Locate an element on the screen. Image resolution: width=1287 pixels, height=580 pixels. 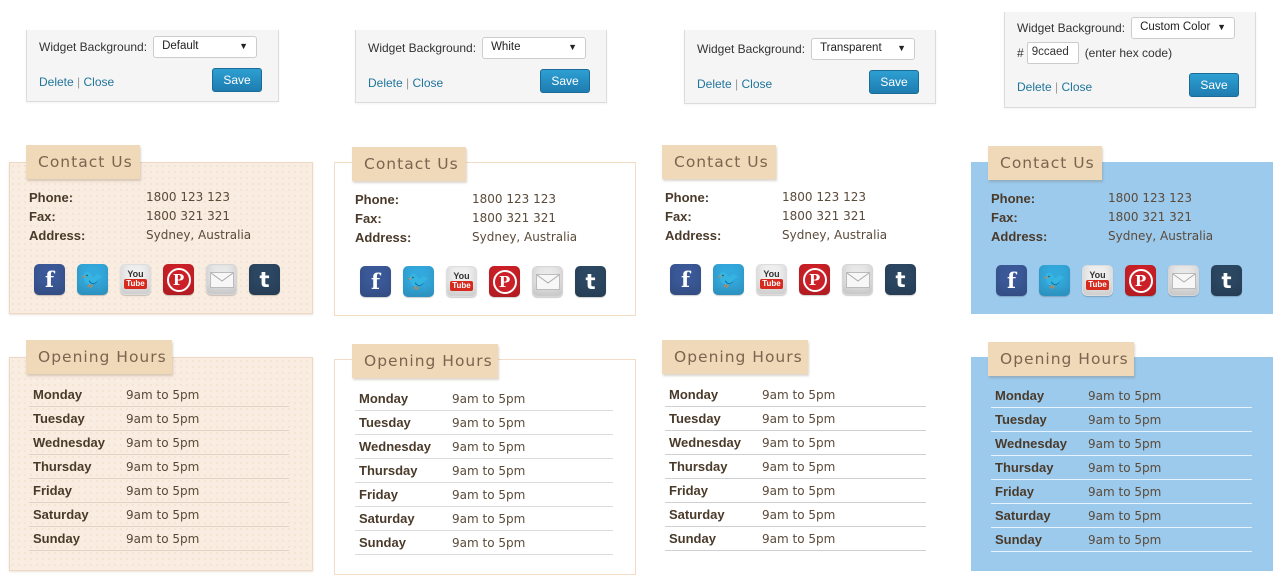
chevron-down-icon: ▼ is located at coordinates (1222, 27).